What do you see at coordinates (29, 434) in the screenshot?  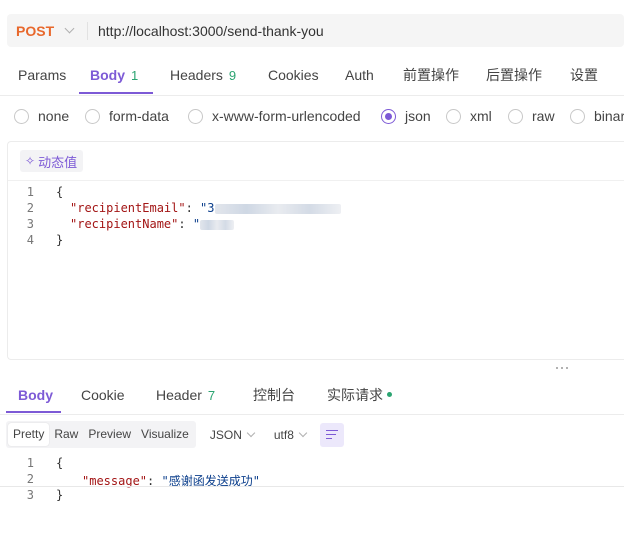 I see `view-mode-pretty: Pretty` at bounding box center [29, 434].